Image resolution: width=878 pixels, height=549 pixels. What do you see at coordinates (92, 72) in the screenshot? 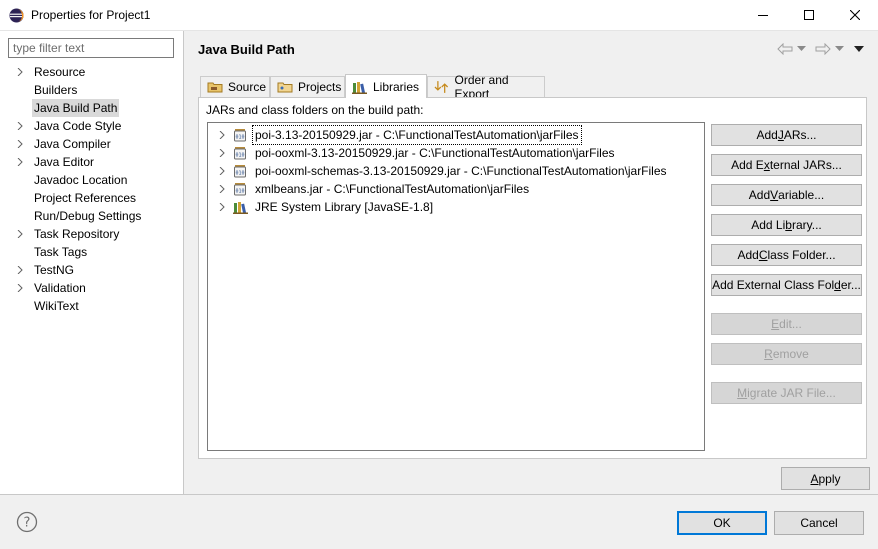
I see `sidebar-item-resource: Resource` at bounding box center [92, 72].